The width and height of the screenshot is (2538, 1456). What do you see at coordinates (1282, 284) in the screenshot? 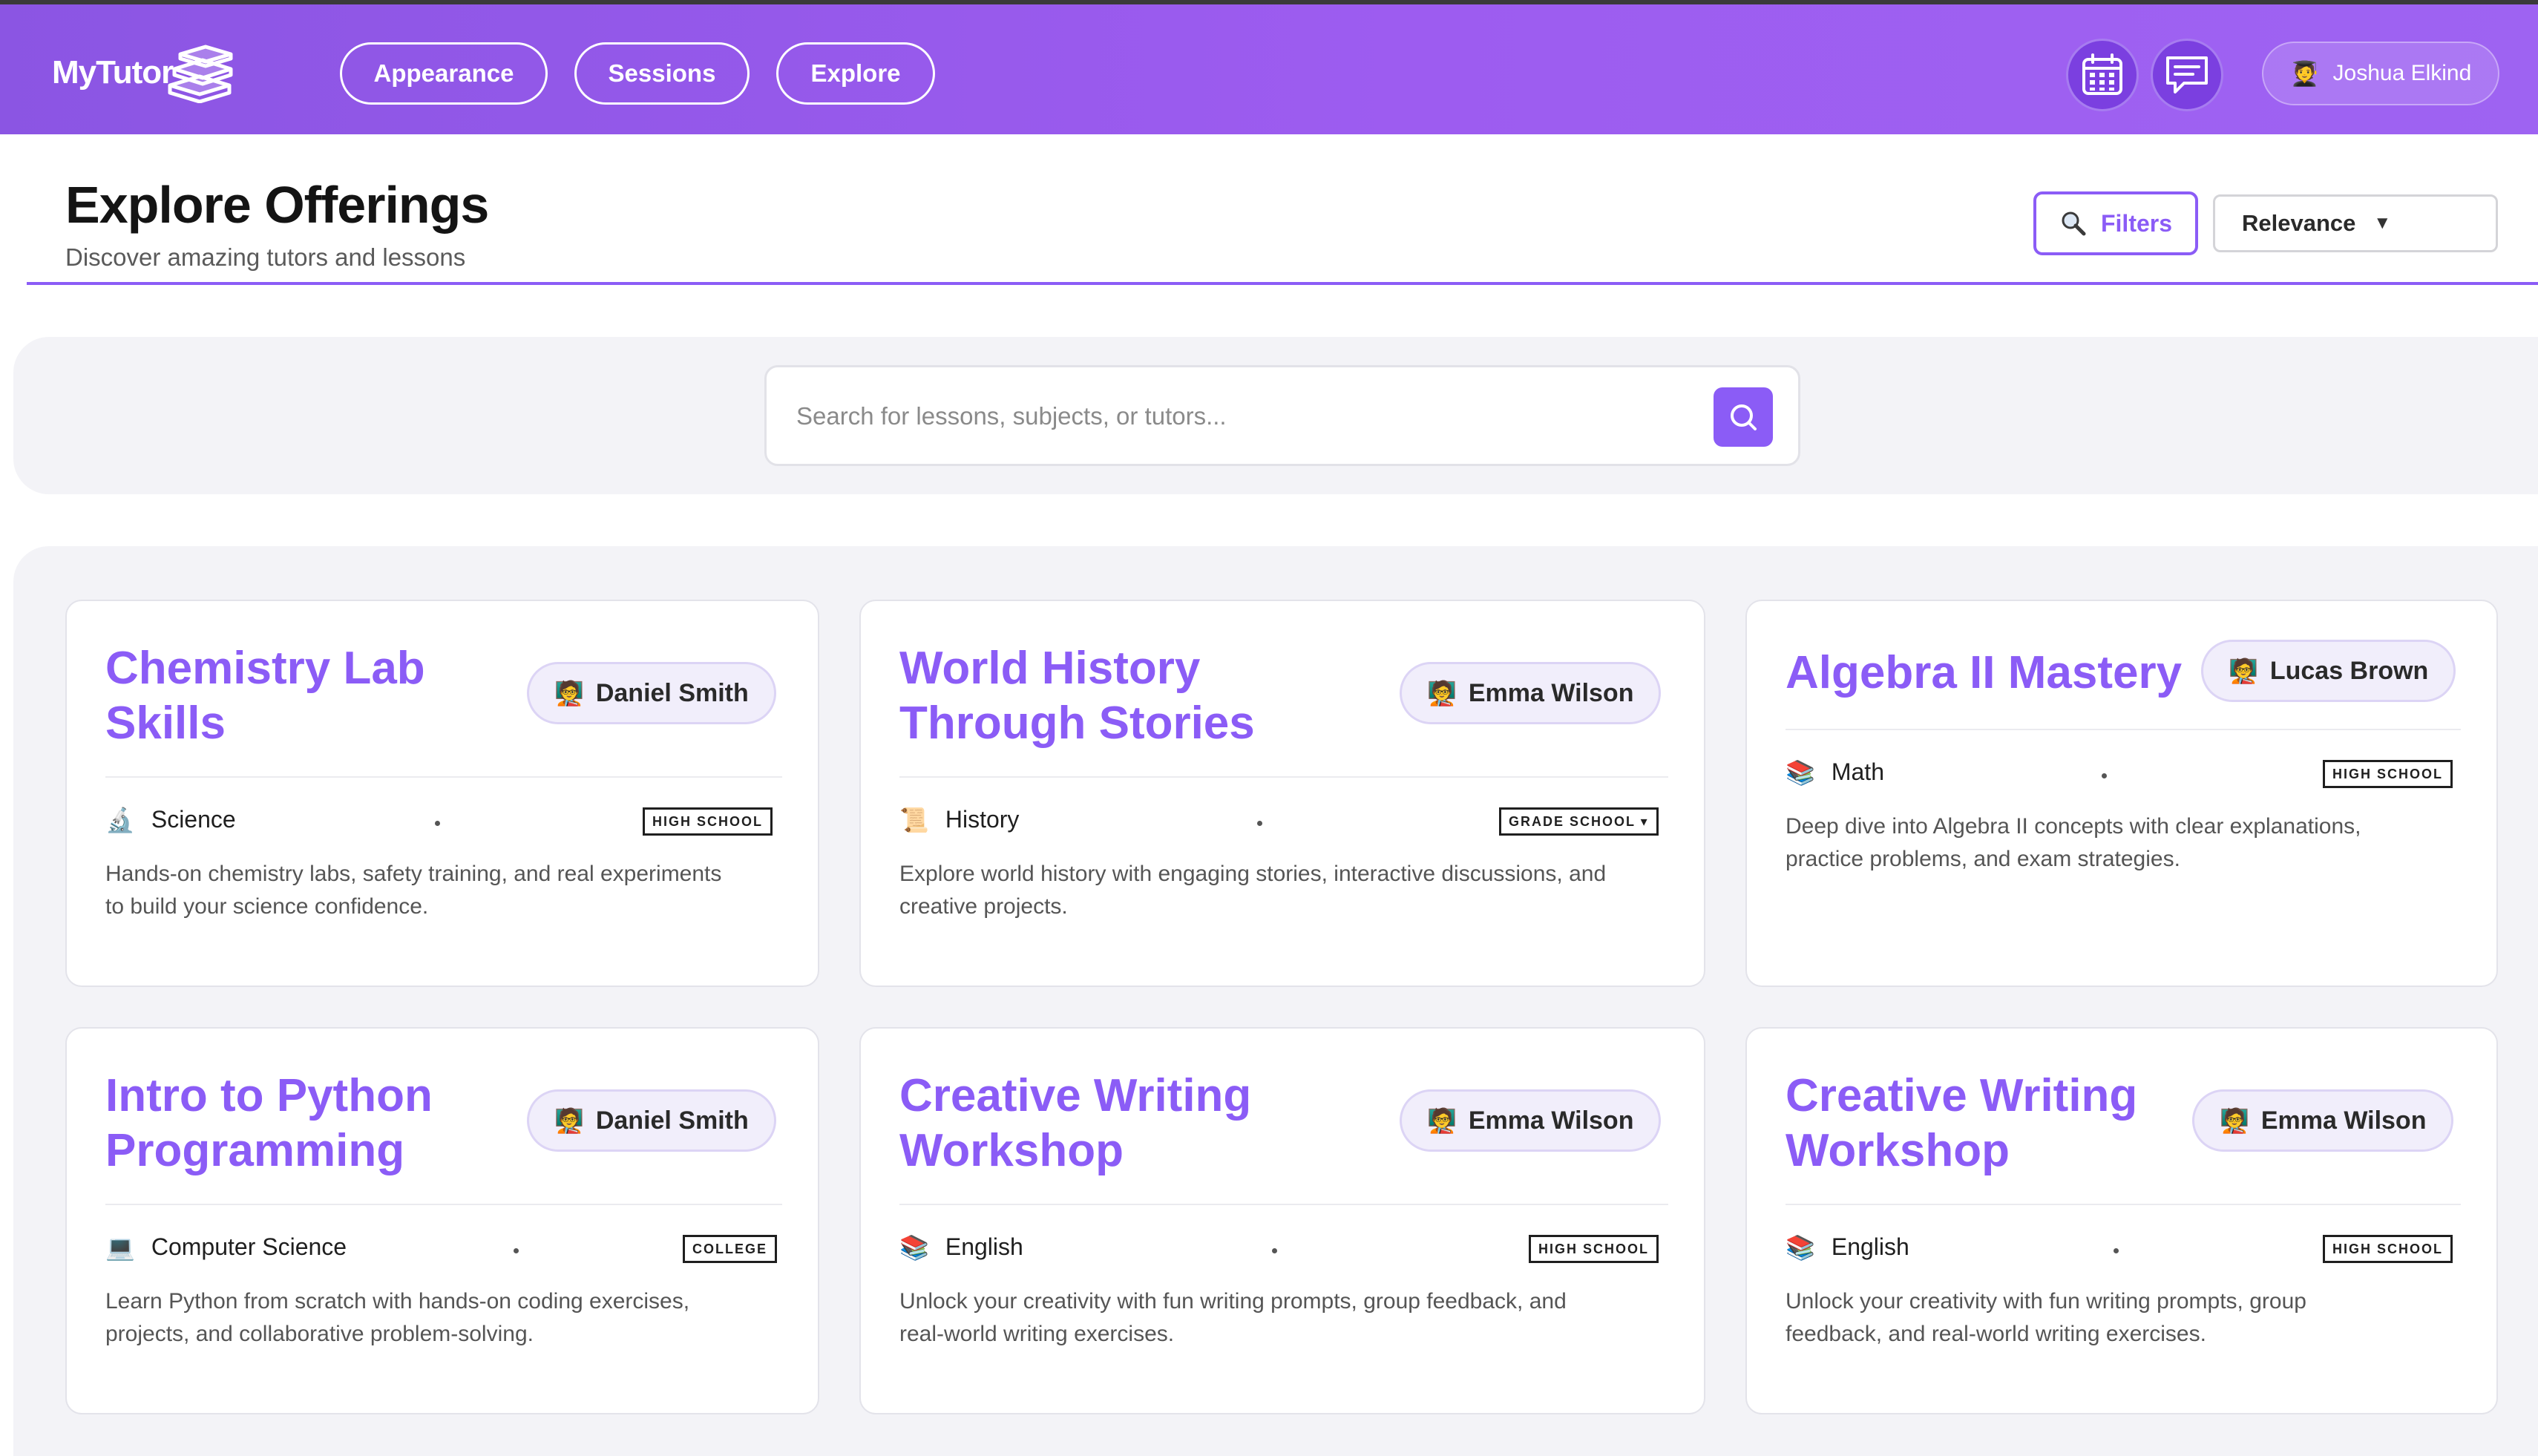
I see `title-divider` at bounding box center [1282, 284].